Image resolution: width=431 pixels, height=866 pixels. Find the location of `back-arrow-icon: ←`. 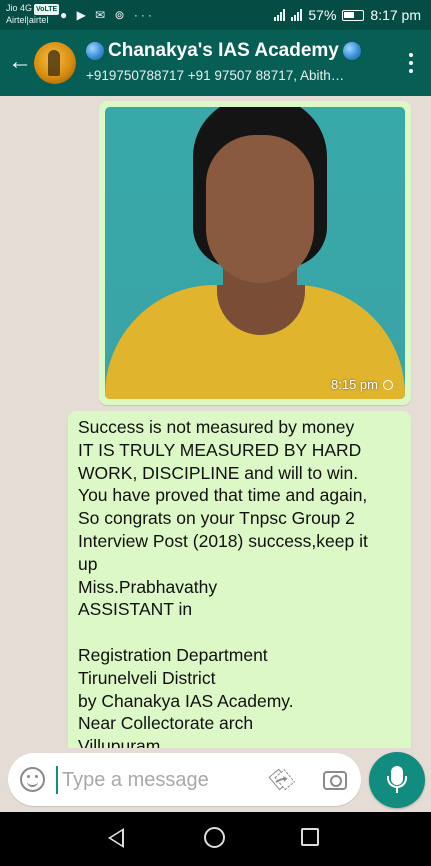

back-arrow-icon: ← is located at coordinates (20, 62).